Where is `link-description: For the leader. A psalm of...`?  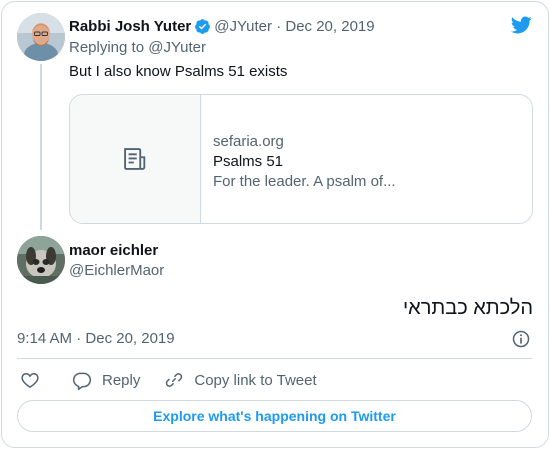 link-description: For the leader. A psalm of... is located at coordinates (304, 181).